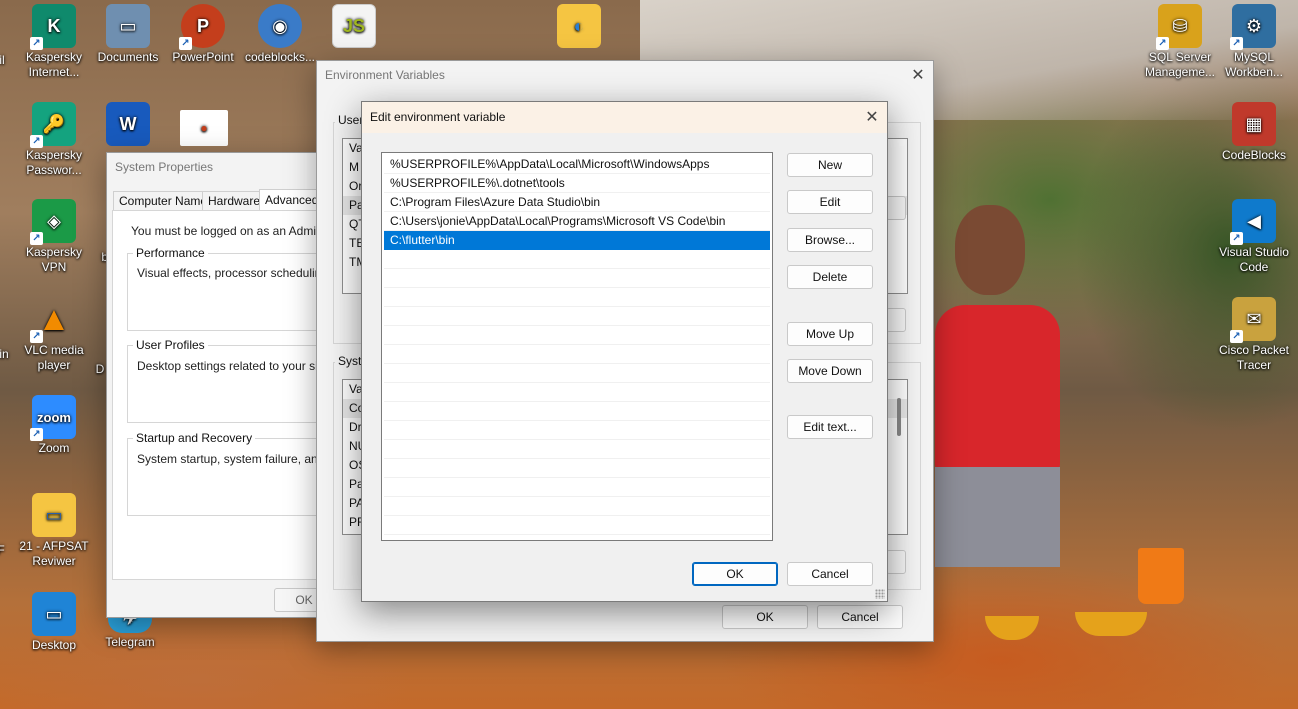 This screenshot has height=709, width=1298. I want to click on desktop-icon-kaspersky-vpn: ◈ ↗ Kaspersky VPN, so click(54, 236).